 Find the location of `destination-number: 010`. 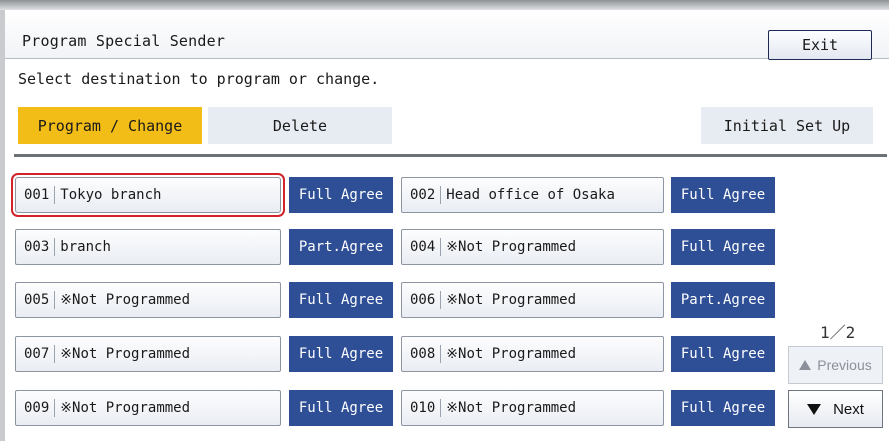

destination-number: 010 is located at coordinates (422, 408).